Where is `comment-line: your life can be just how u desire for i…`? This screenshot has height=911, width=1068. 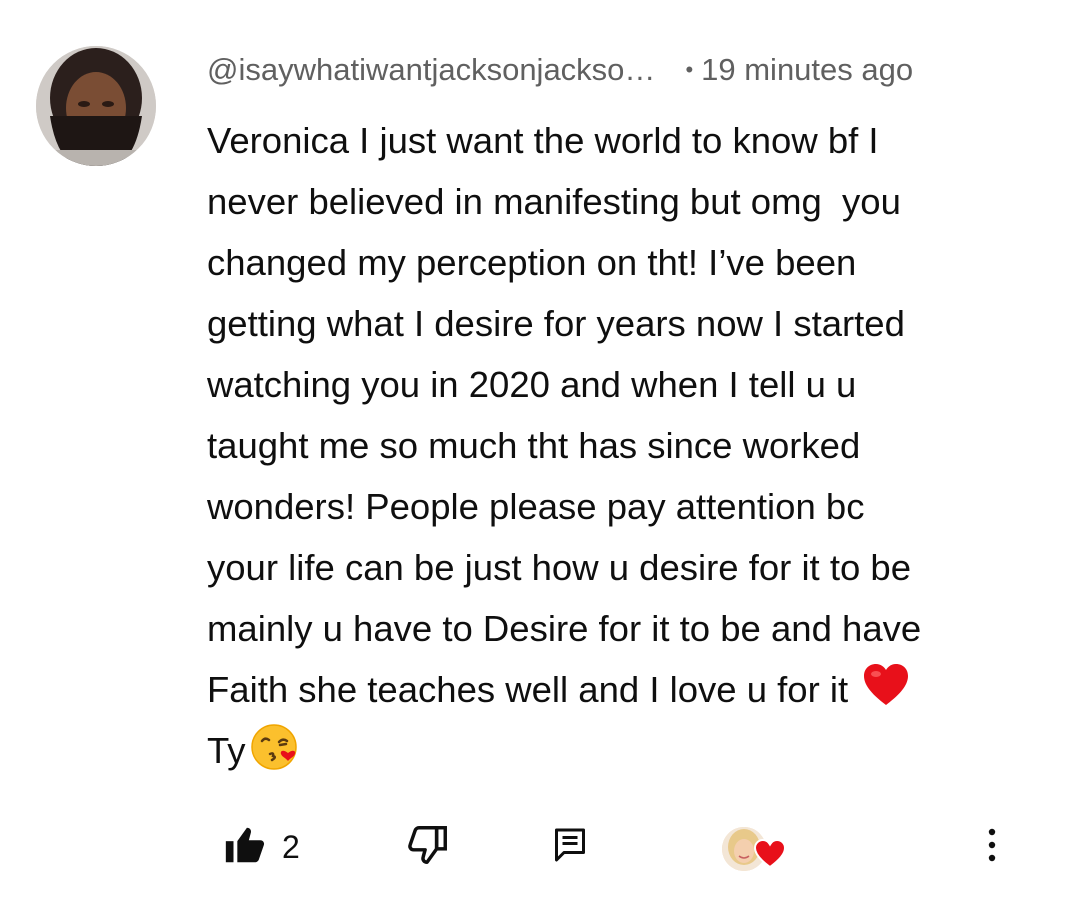
comment-line: your life can be just how u desire for i… is located at coordinates (559, 567).